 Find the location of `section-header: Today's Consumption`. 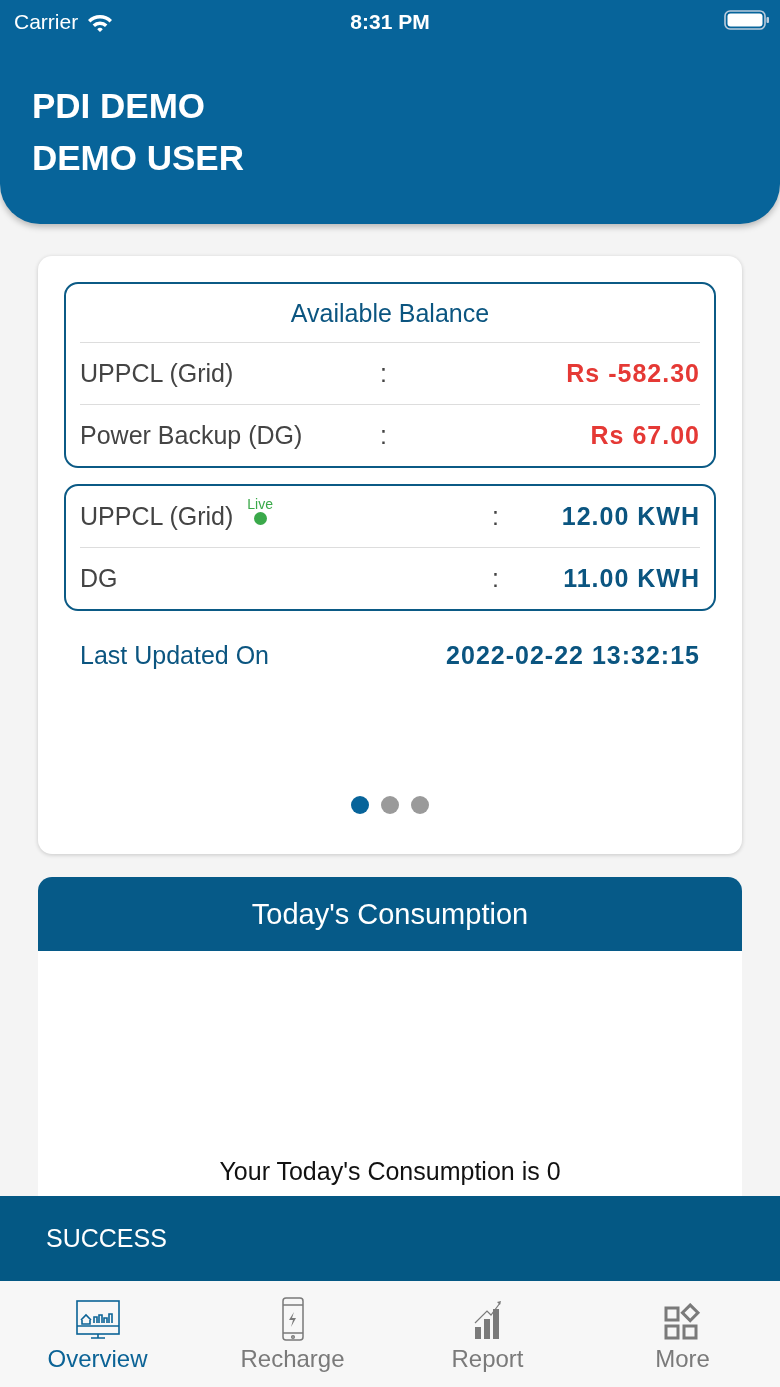

section-header: Today's Consumption is located at coordinates (390, 914).